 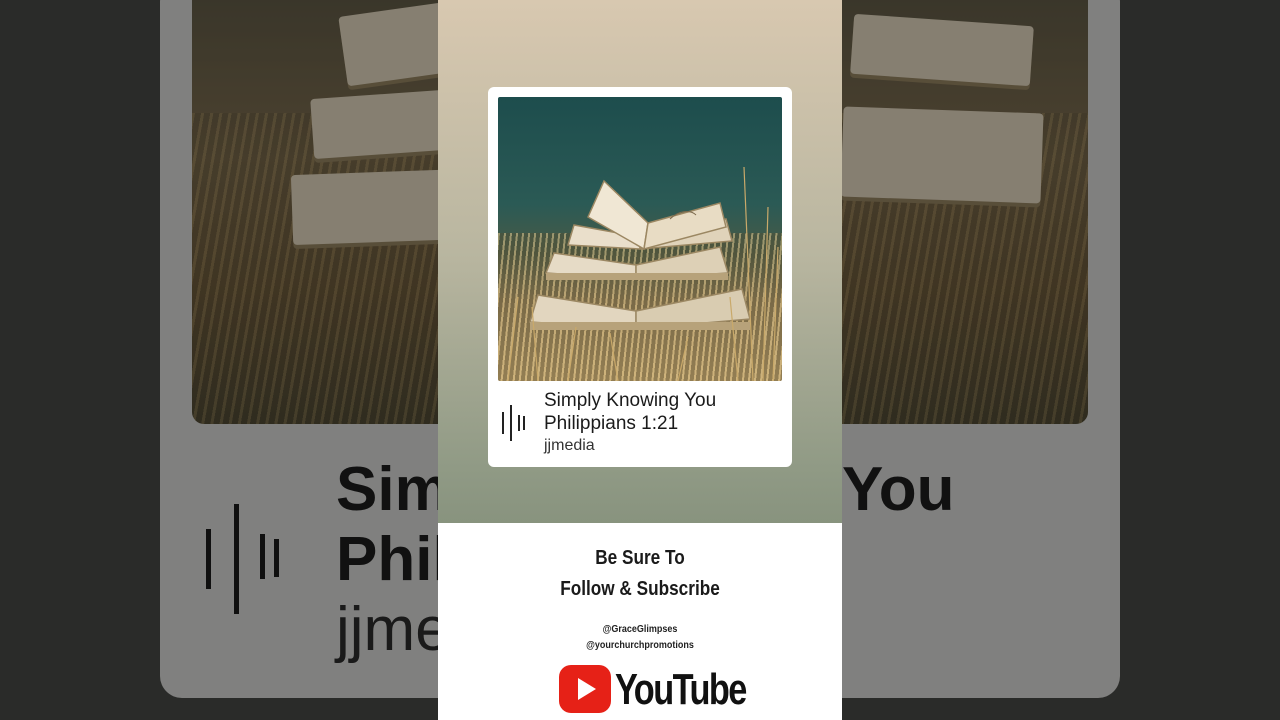 I want to click on channel-handle-grace-glimpses: @GraceGlimpses, so click(x=640, y=629).